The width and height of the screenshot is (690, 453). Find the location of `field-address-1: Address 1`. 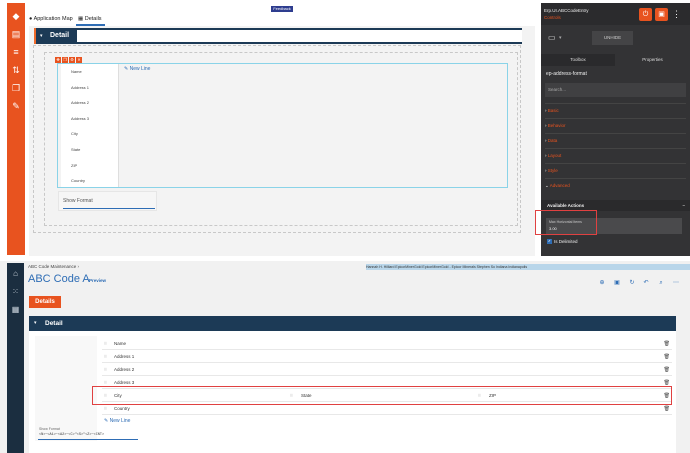

field-address-1: Address 1 is located at coordinates (80, 87).